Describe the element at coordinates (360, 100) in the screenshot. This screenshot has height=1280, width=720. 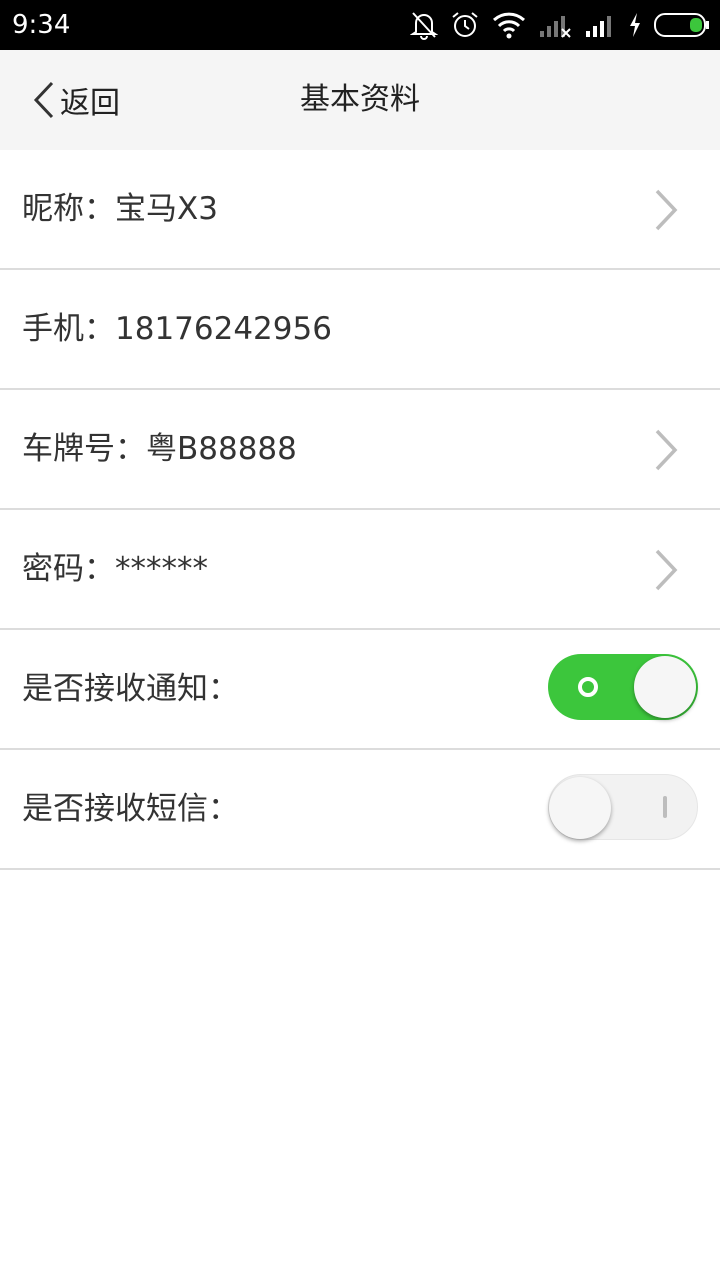
I see `nav-bar: 返回 基本资料` at that location.